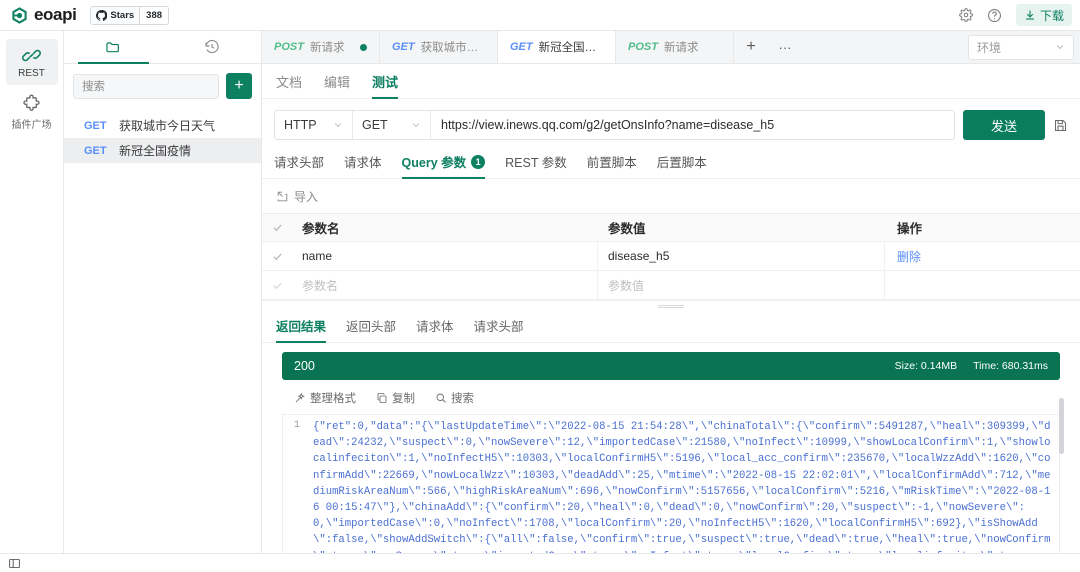 The height and width of the screenshot is (572, 1080). What do you see at coordinates (300, 125) in the screenshot?
I see `protocol-value: HTTP` at bounding box center [300, 125].